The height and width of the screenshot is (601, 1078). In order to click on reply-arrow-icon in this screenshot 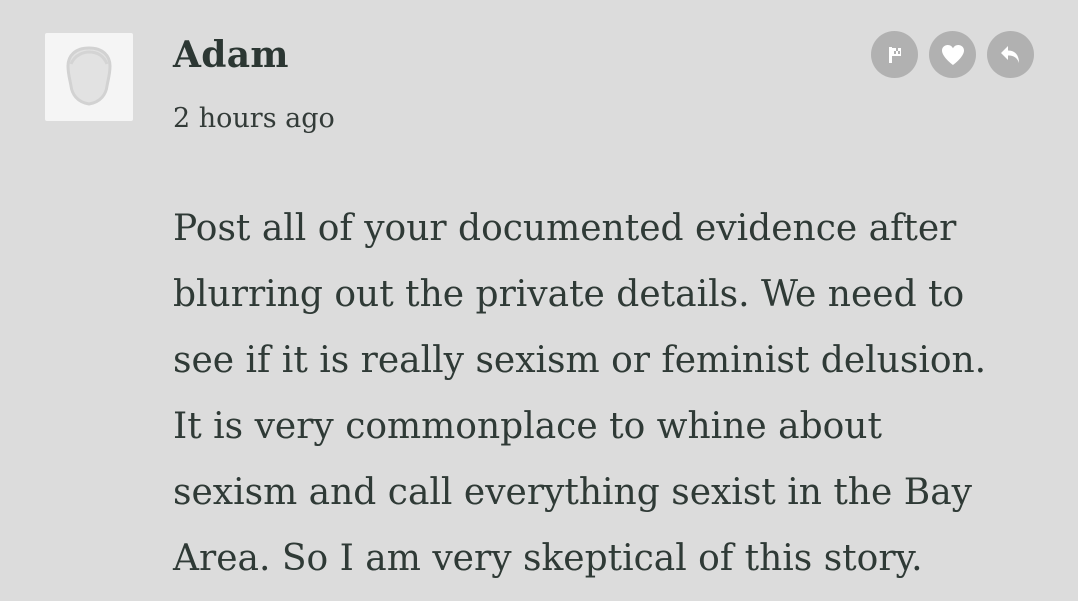, I will do `click(1009, 54)`.